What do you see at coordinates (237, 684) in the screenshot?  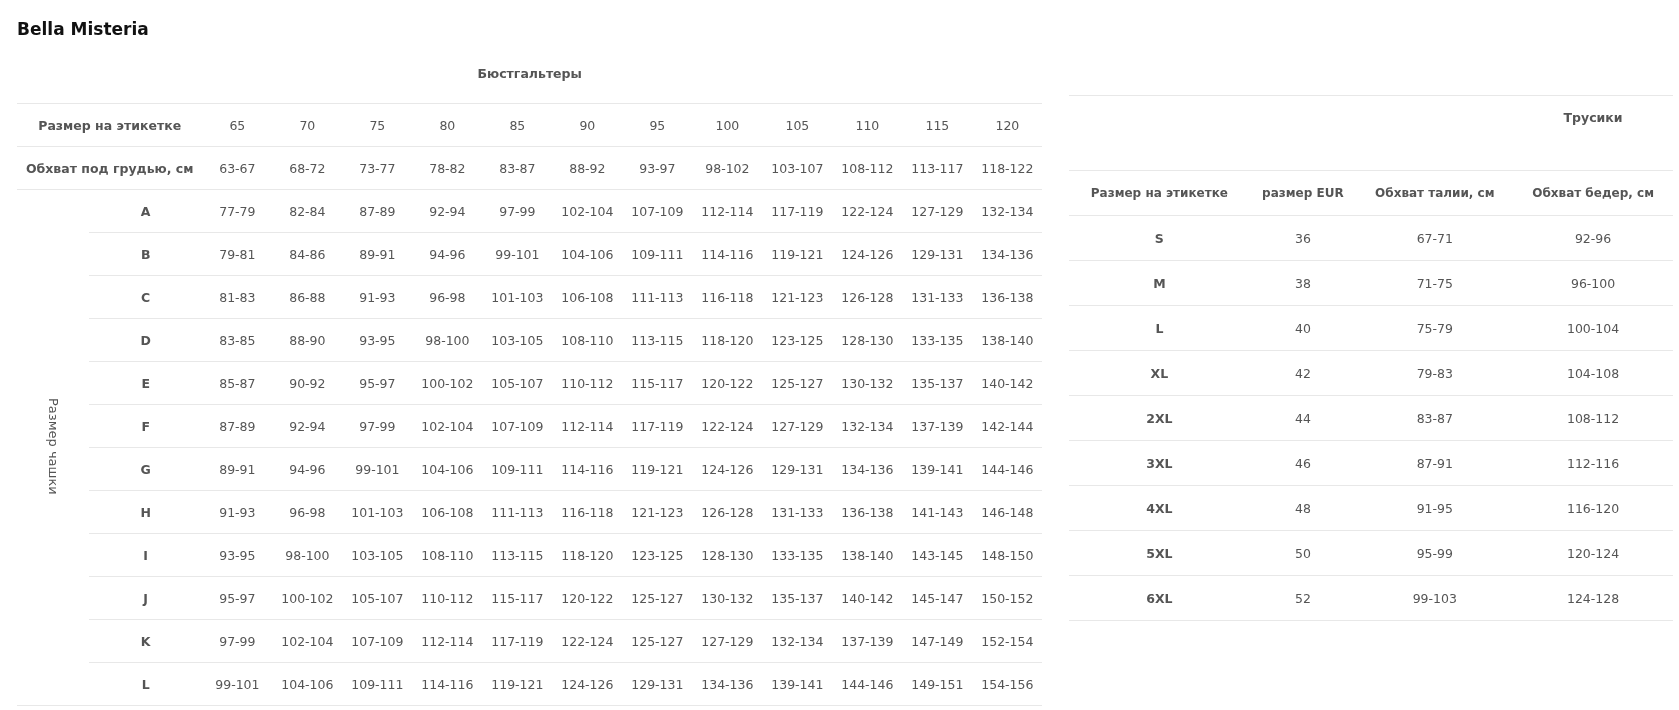 I see `table-cell: 99-101` at bounding box center [237, 684].